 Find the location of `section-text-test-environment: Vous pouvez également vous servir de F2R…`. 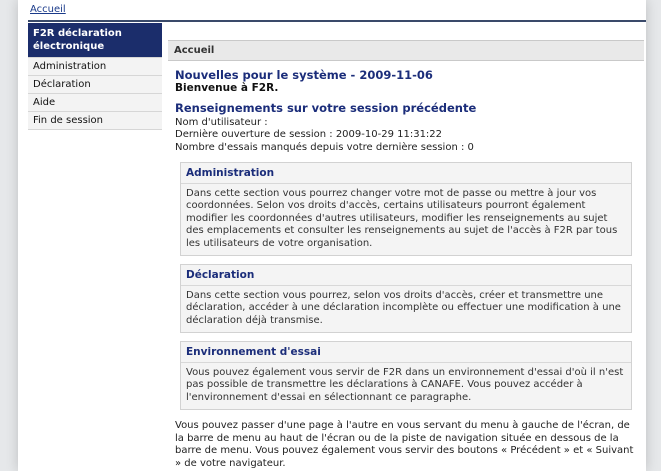

section-text-test-environment: Vous pouvez également vous servir de F2R… is located at coordinates (405, 384).